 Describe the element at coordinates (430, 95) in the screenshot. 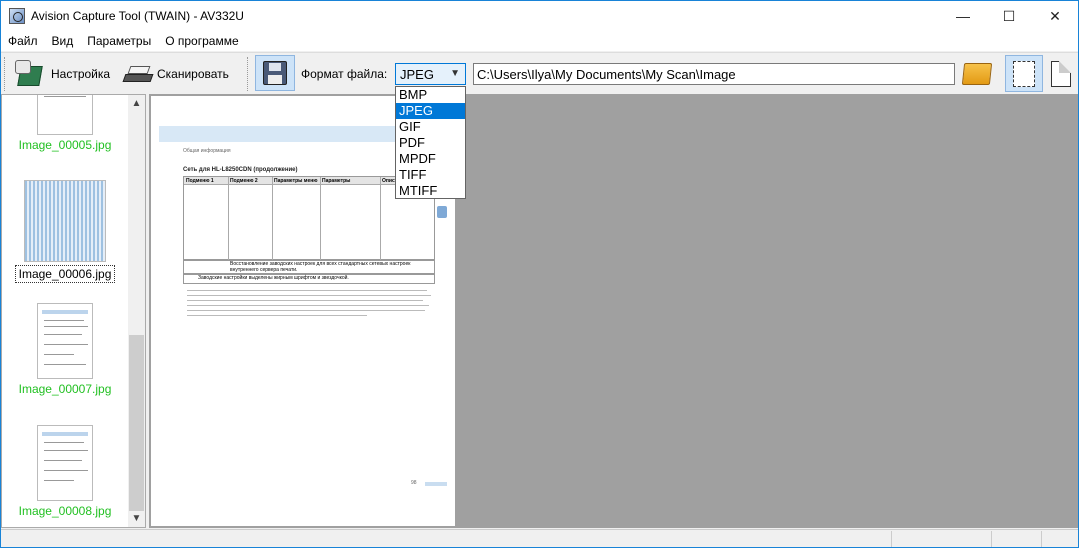

I see `format-option-bmp: BMP` at that location.